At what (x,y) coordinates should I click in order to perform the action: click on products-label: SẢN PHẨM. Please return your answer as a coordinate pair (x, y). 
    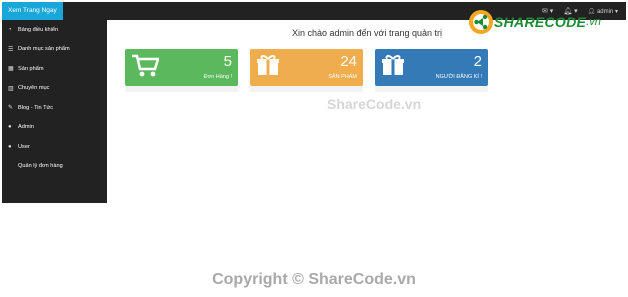
    Looking at the image, I should click on (342, 77).